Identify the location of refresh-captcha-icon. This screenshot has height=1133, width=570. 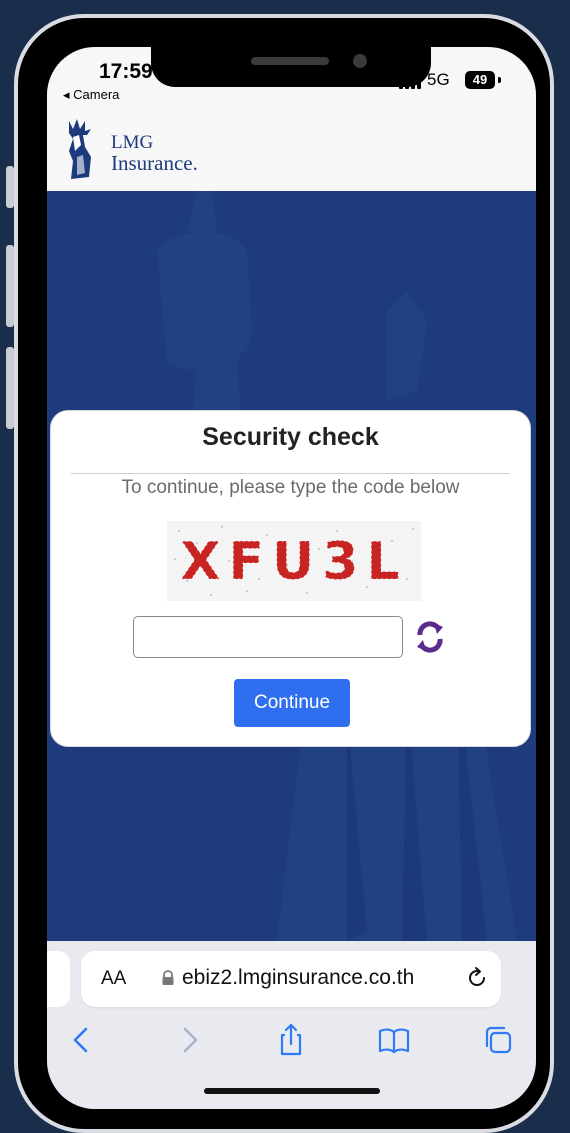
(430, 637).